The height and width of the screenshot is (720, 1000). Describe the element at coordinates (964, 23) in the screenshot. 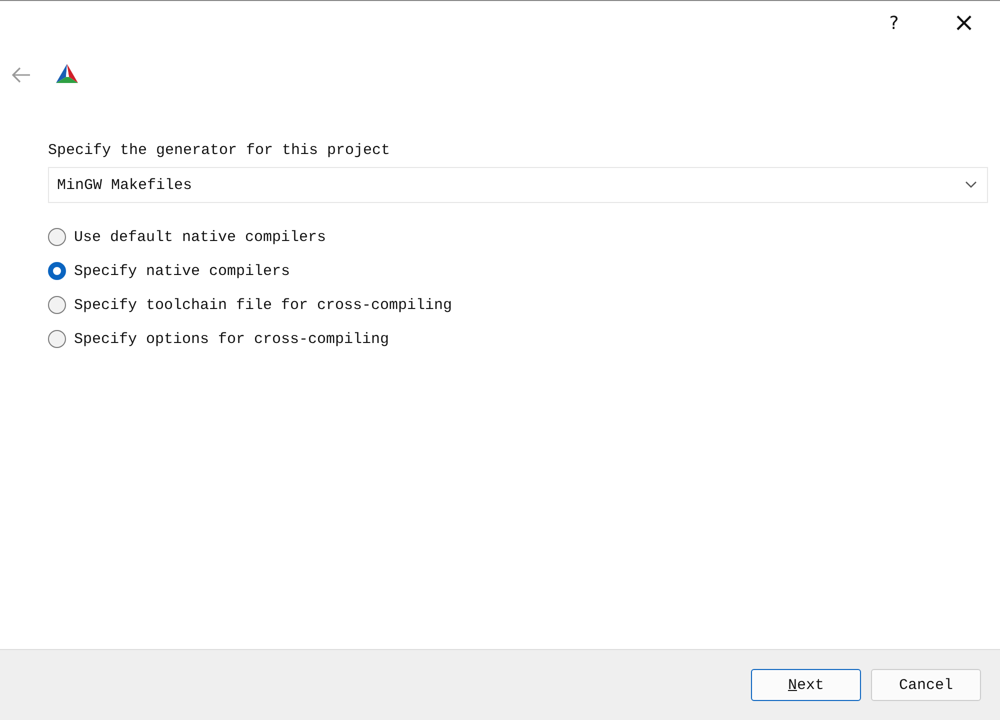

I see `close-button: ×` at that location.